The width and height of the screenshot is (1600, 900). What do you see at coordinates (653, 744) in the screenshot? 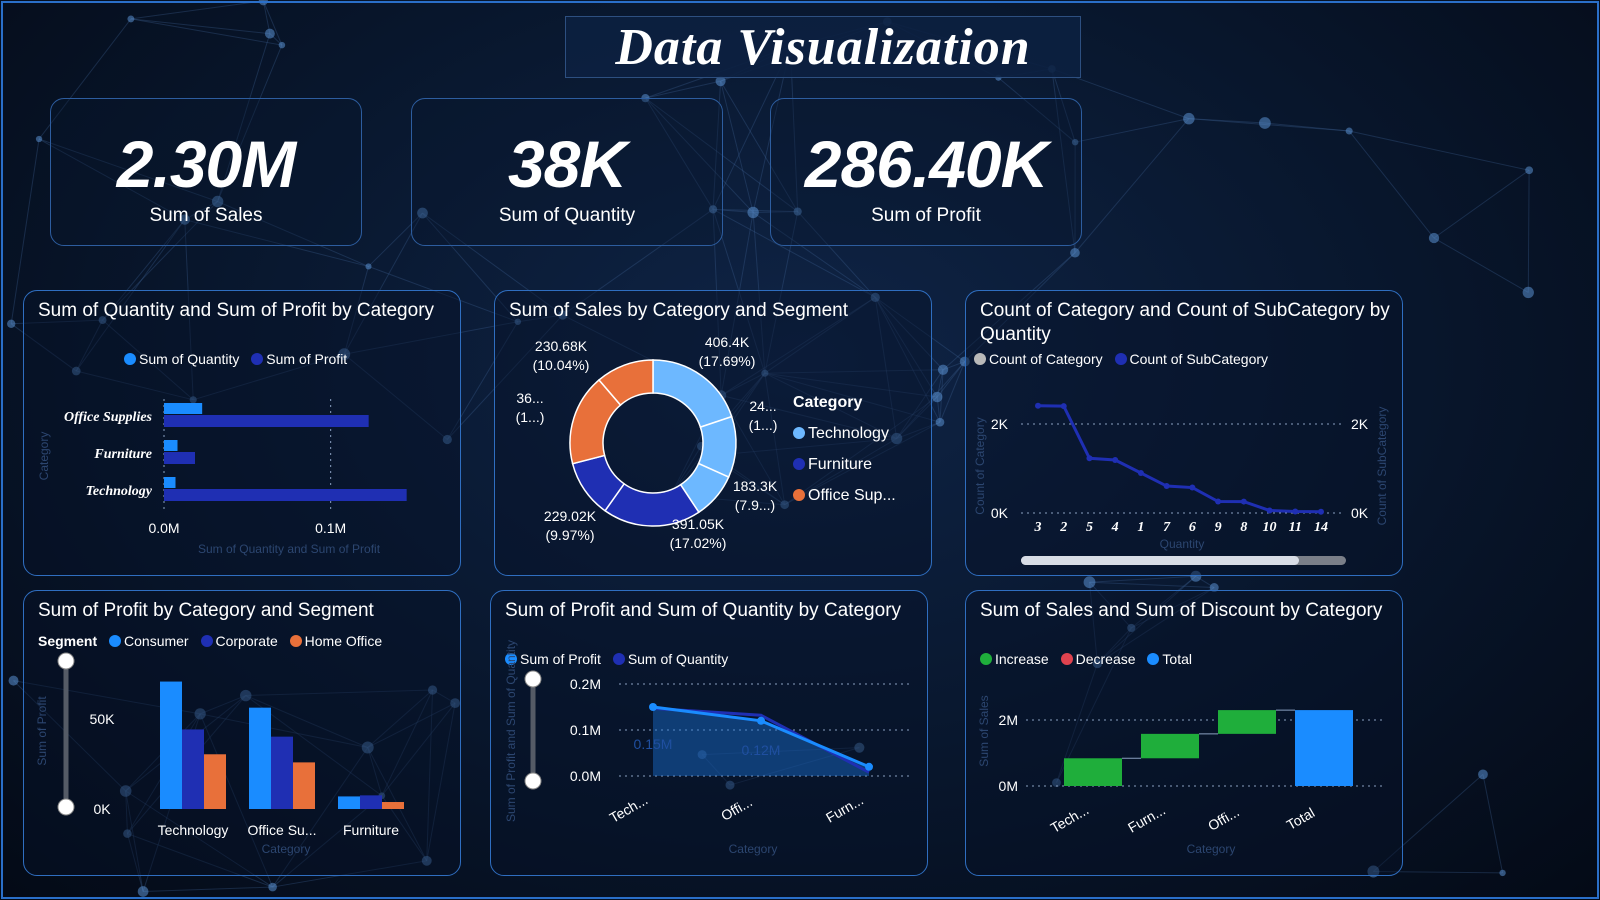
I see `data-label: 0.15M` at bounding box center [653, 744].